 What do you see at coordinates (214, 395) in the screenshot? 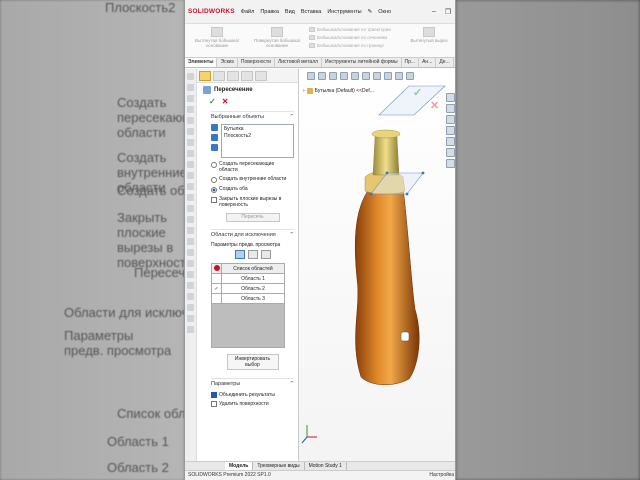
I see `merge-results-checkbox` at bounding box center [214, 395].